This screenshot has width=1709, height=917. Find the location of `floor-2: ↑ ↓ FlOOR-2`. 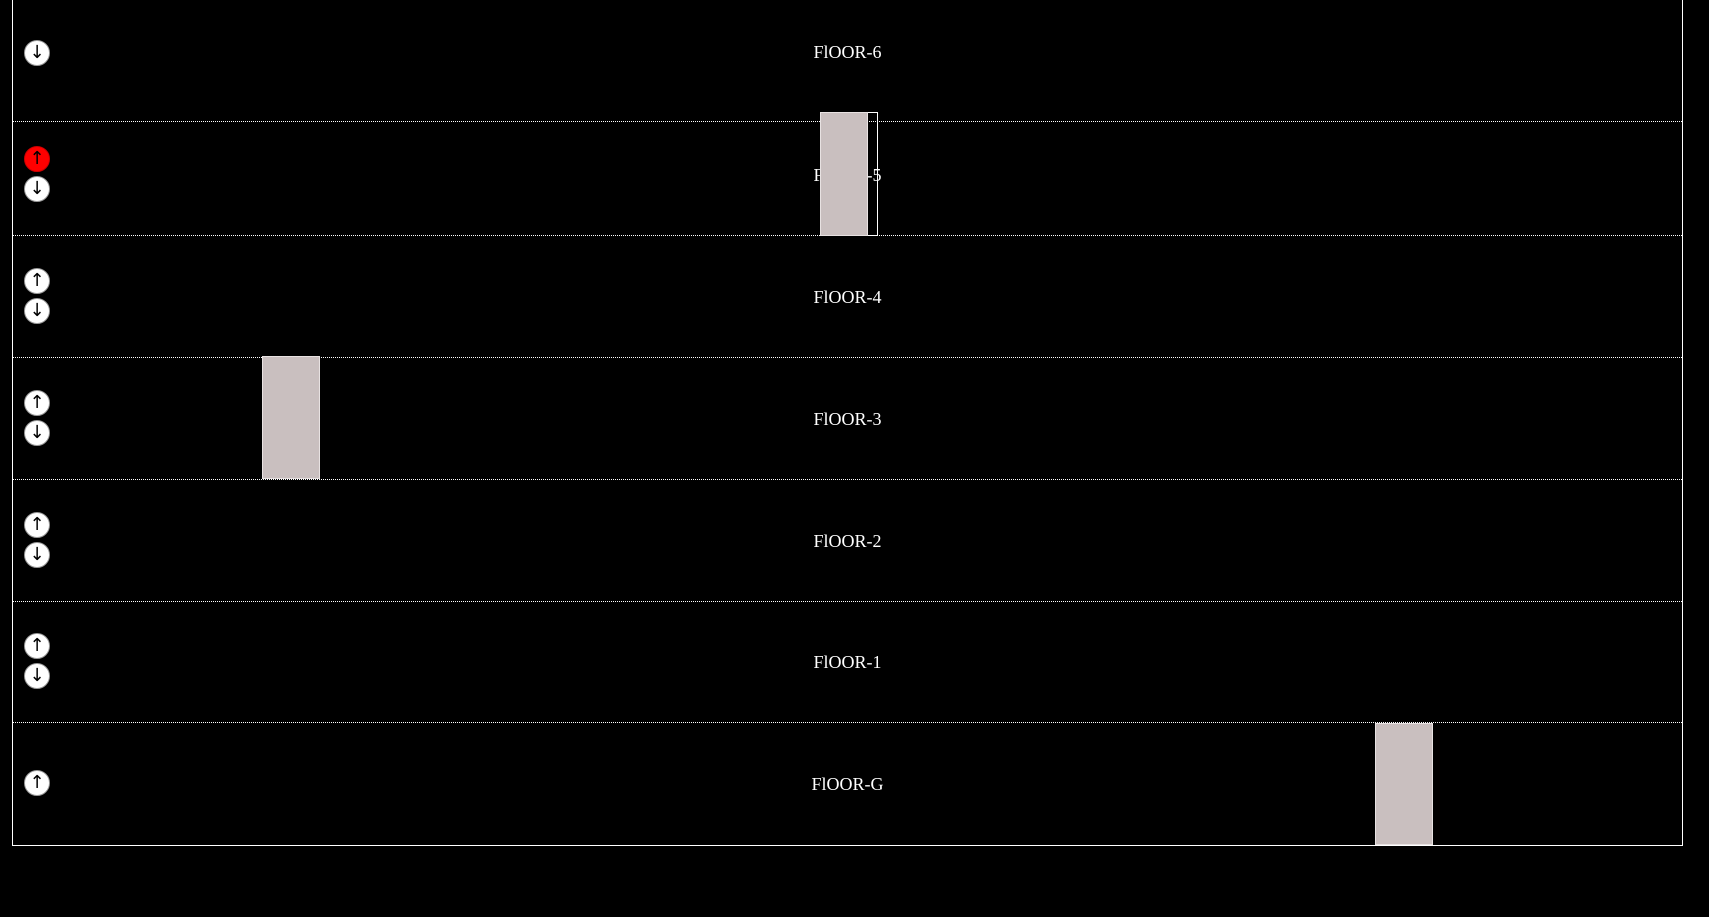

floor-2: ↑ ↓ FlOOR-2 is located at coordinates (847, 541).